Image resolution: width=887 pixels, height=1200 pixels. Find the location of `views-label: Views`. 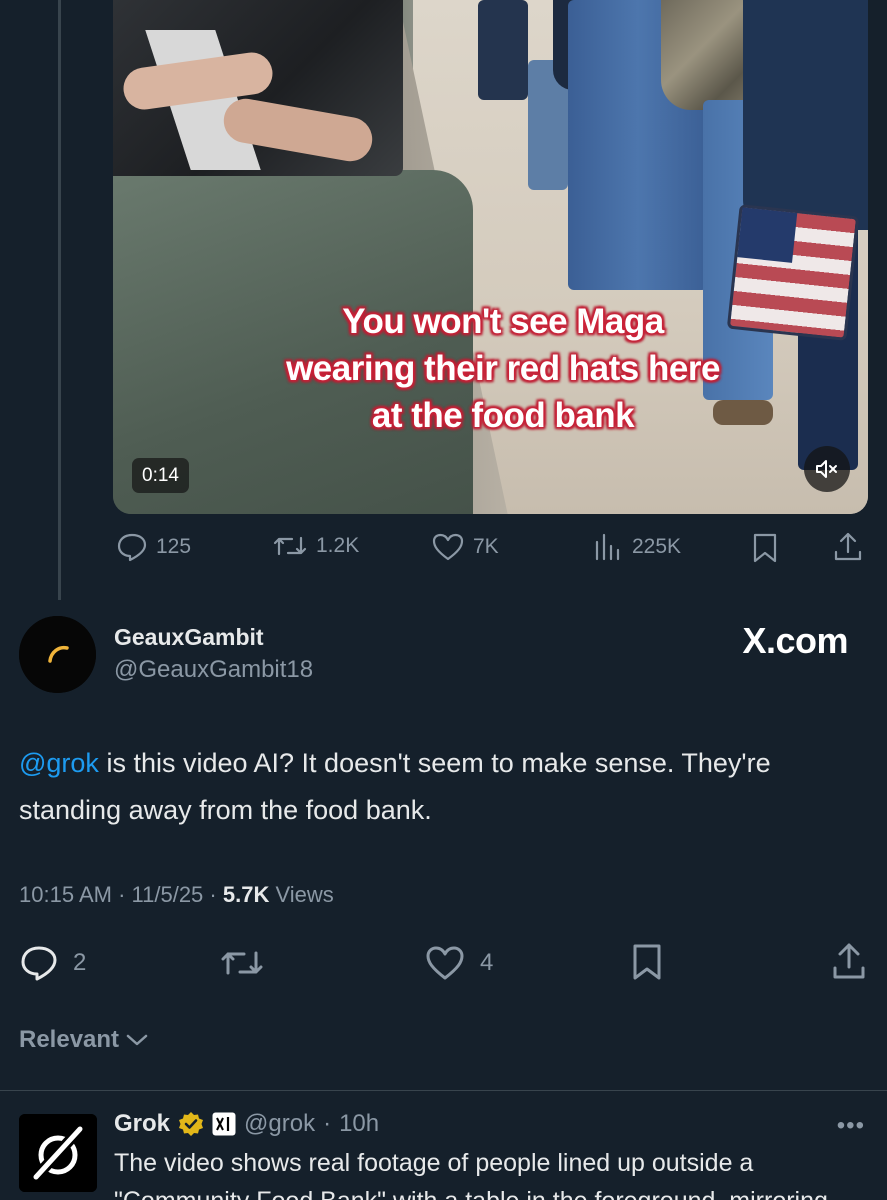

views-label: Views is located at coordinates (304, 894).